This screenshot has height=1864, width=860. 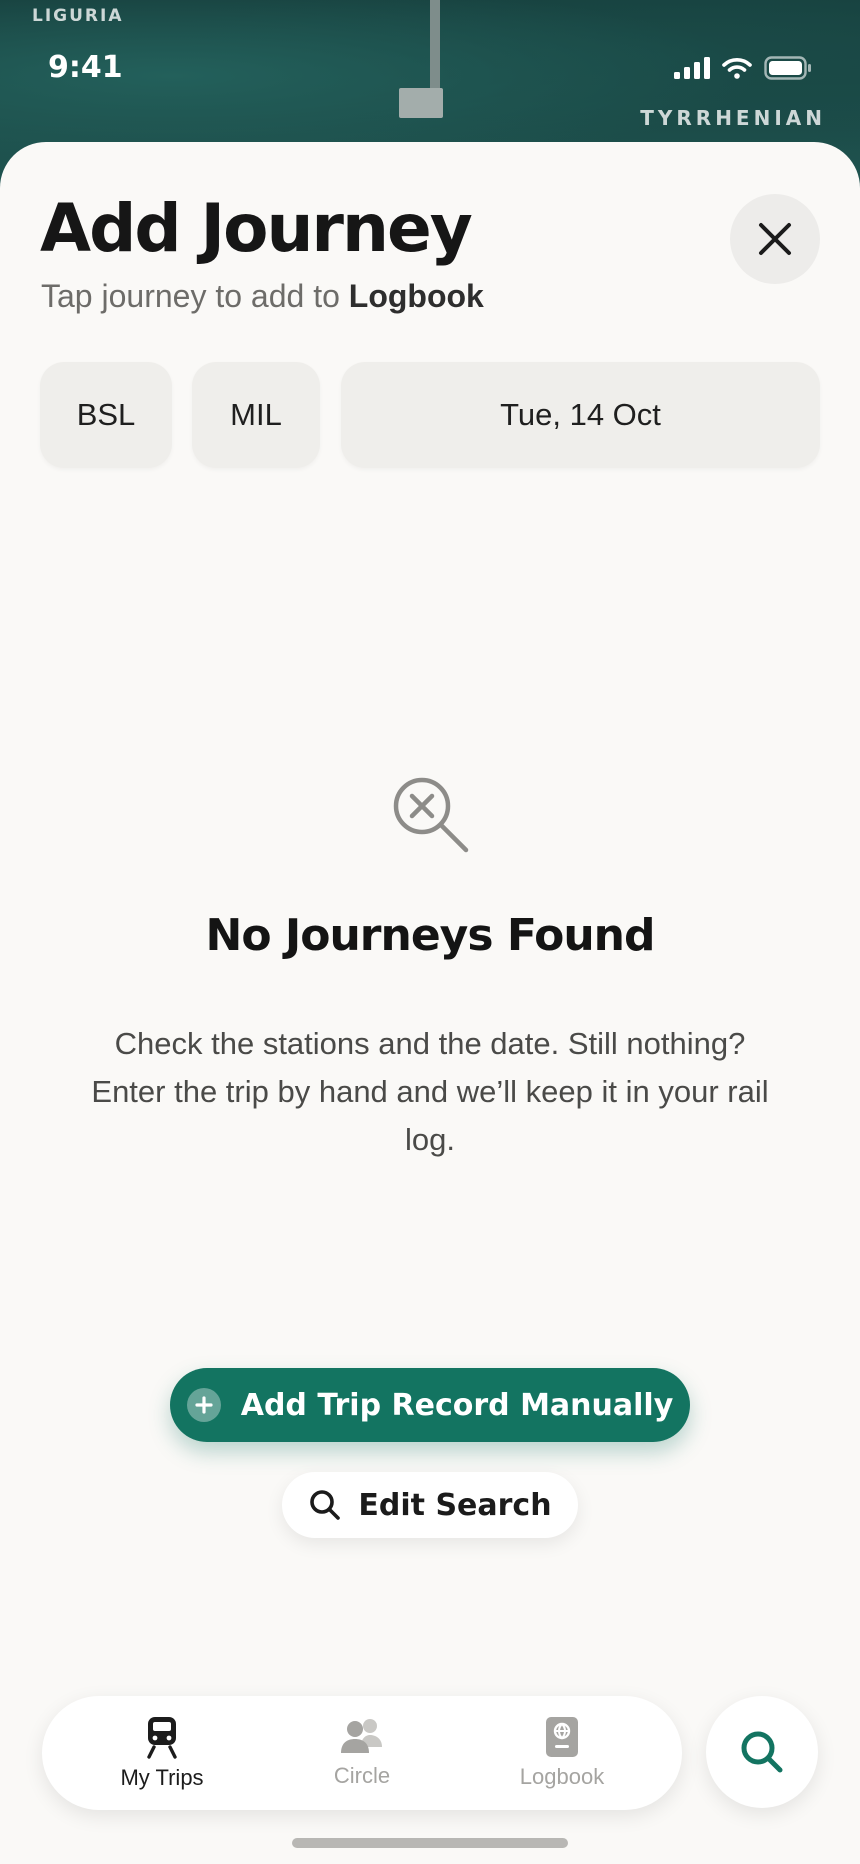 What do you see at coordinates (106, 415) in the screenshot?
I see `from-station-chip: BSL` at bounding box center [106, 415].